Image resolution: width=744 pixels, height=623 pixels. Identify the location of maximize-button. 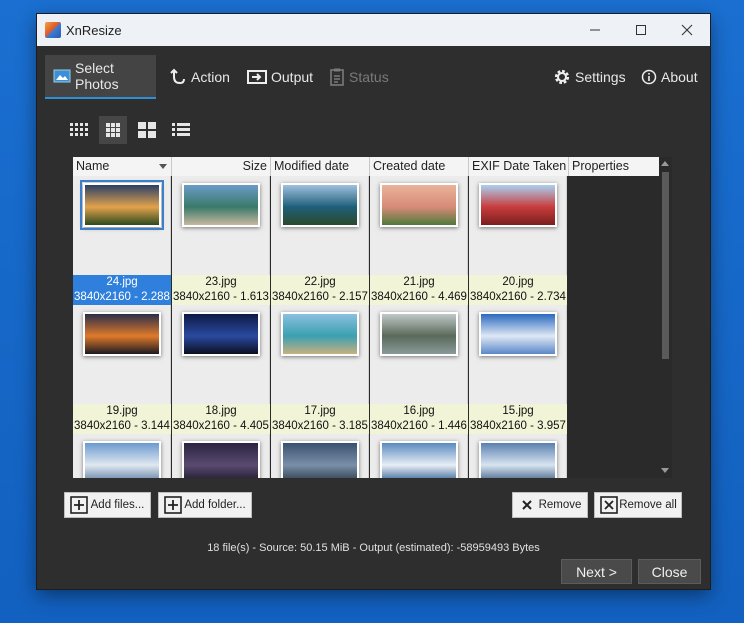
(641, 30).